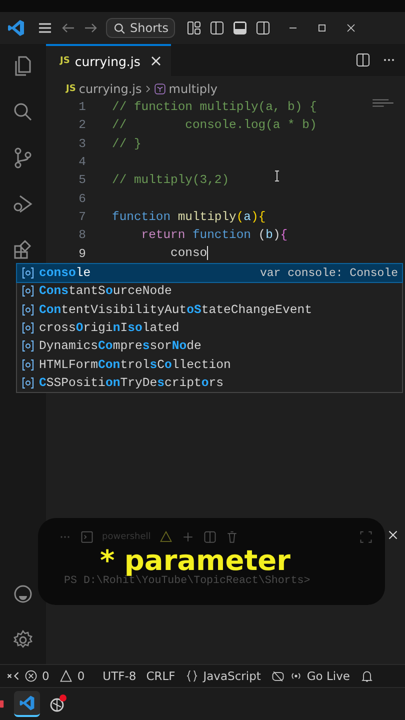 The image size is (405, 720). Describe the element at coordinates (147, 89) in the screenshot. I see `chevron-icon` at that location.